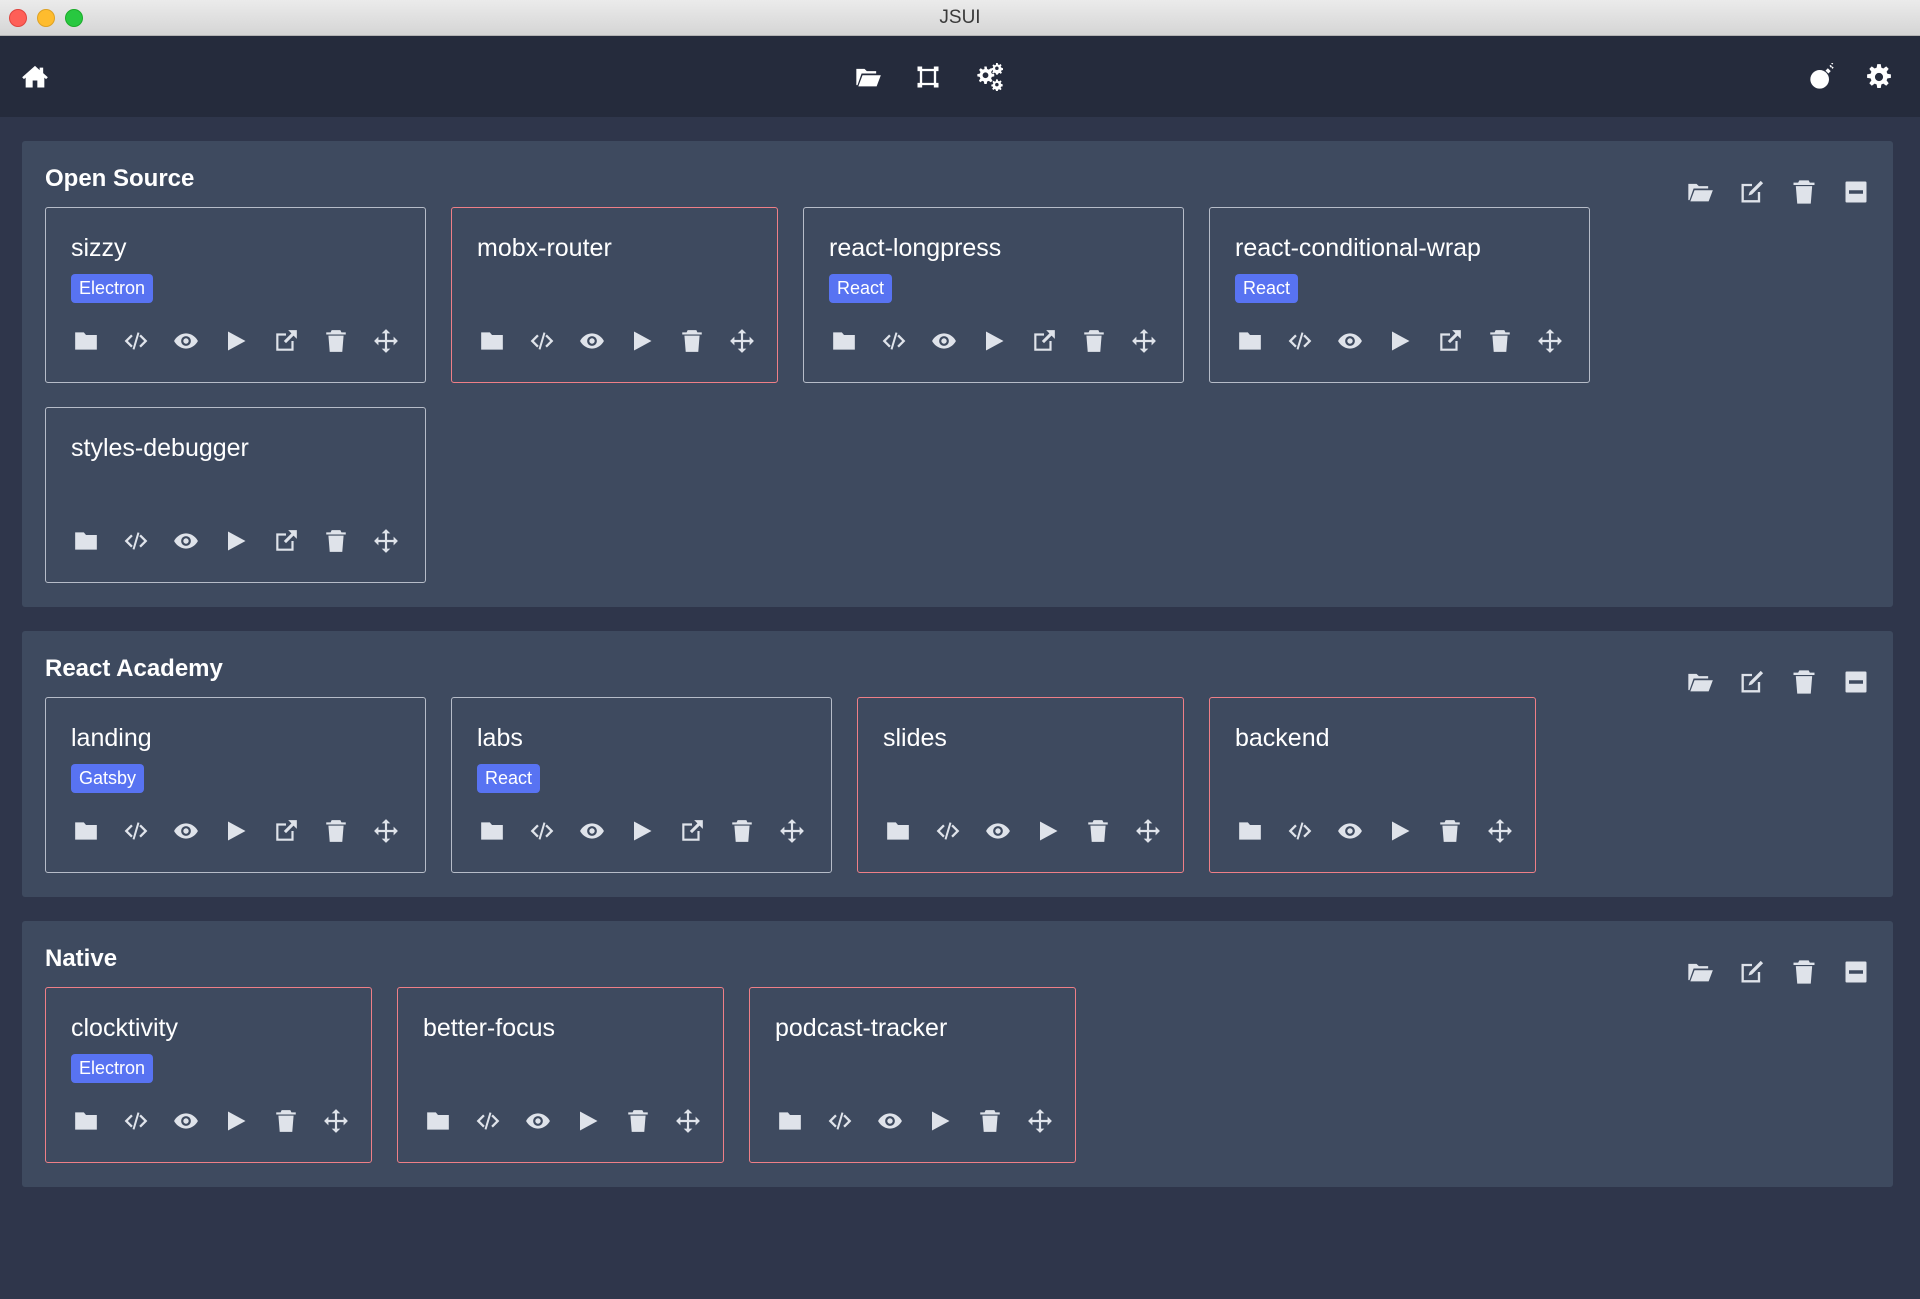 This screenshot has height=1299, width=1920. What do you see at coordinates (989, 77) in the screenshot?
I see `settings-cogs-button` at bounding box center [989, 77].